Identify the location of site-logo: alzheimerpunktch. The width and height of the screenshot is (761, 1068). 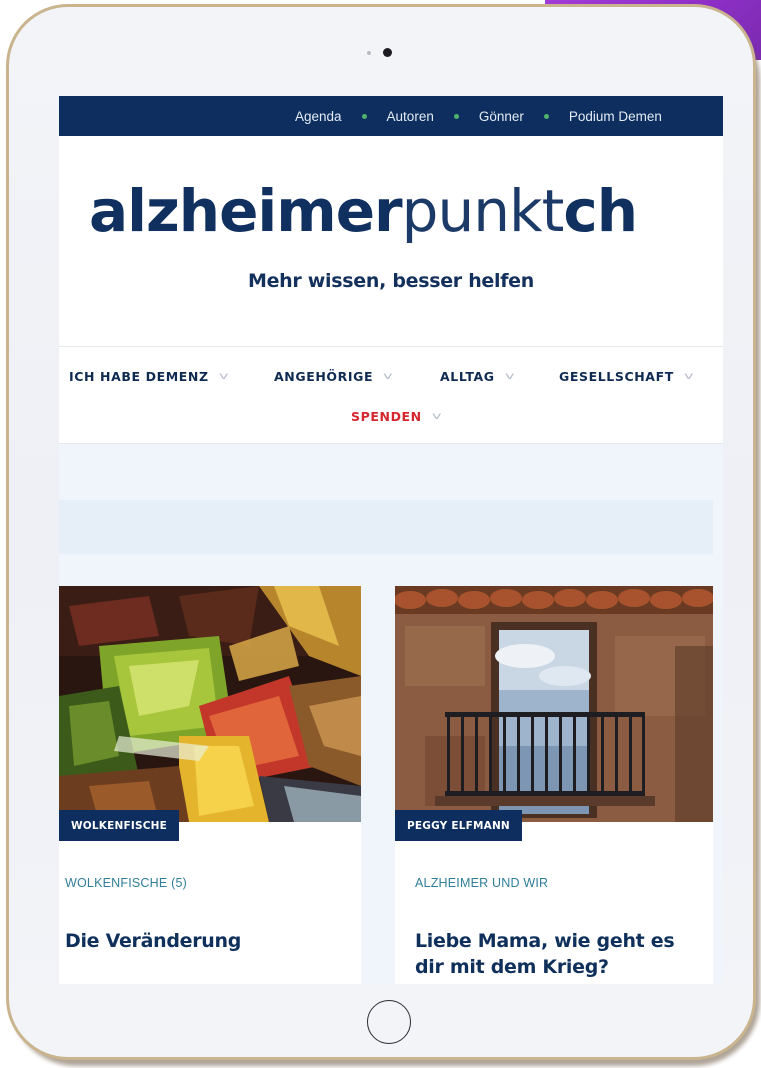
(363, 211).